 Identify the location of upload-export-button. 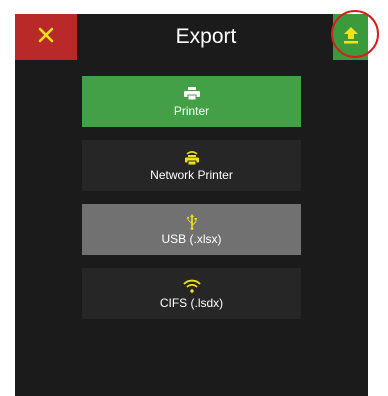
(350, 37).